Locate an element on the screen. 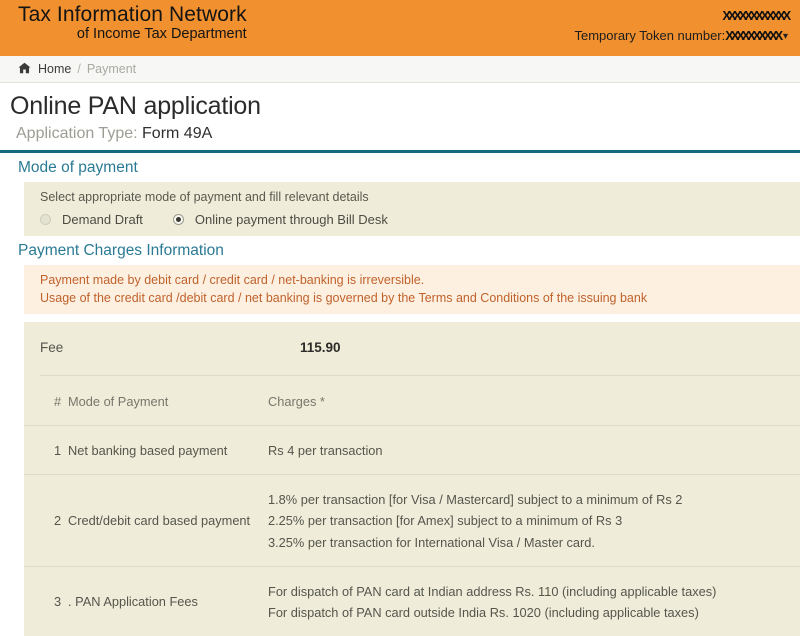 This screenshot has width=800, height=636. row-mode-of-payment: Credt/debit card based payment is located at coordinates (168, 520).